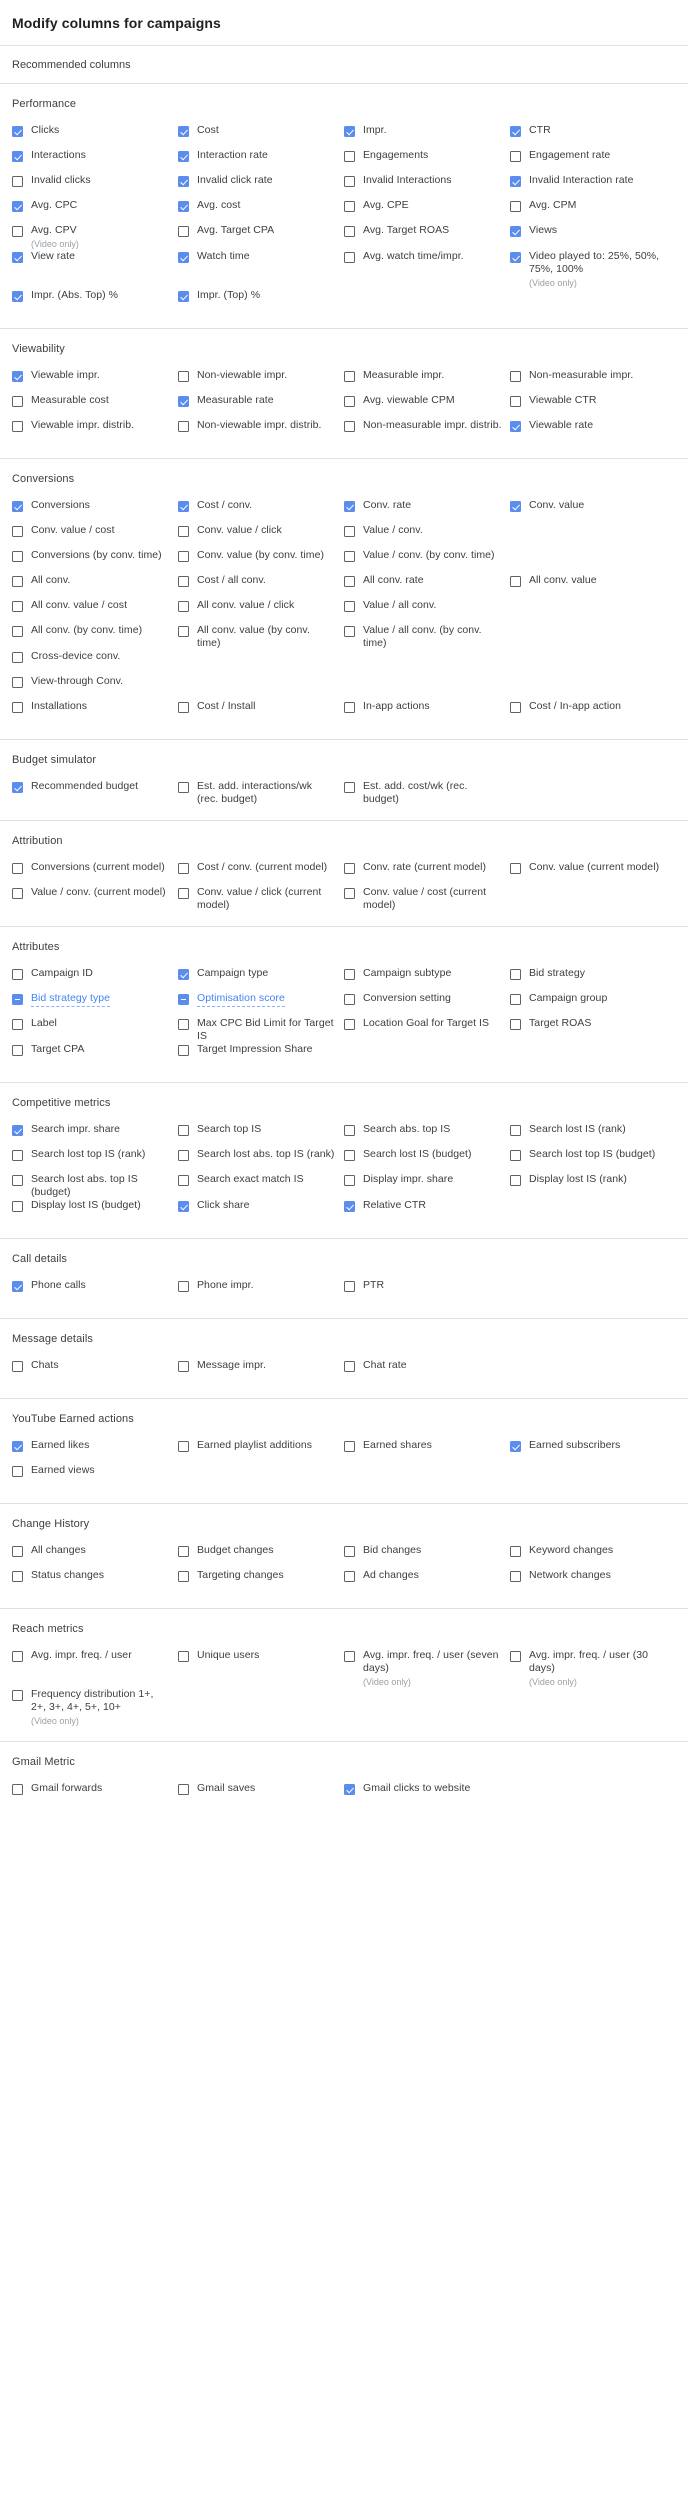 Image resolution: width=688 pixels, height=2499 pixels. What do you see at coordinates (427, 637) in the screenshot?
I see `checkbox-item-value-all-conv-by-conv-time: Value / all conv. (by conv. time)` at bounding box center [427, 637].